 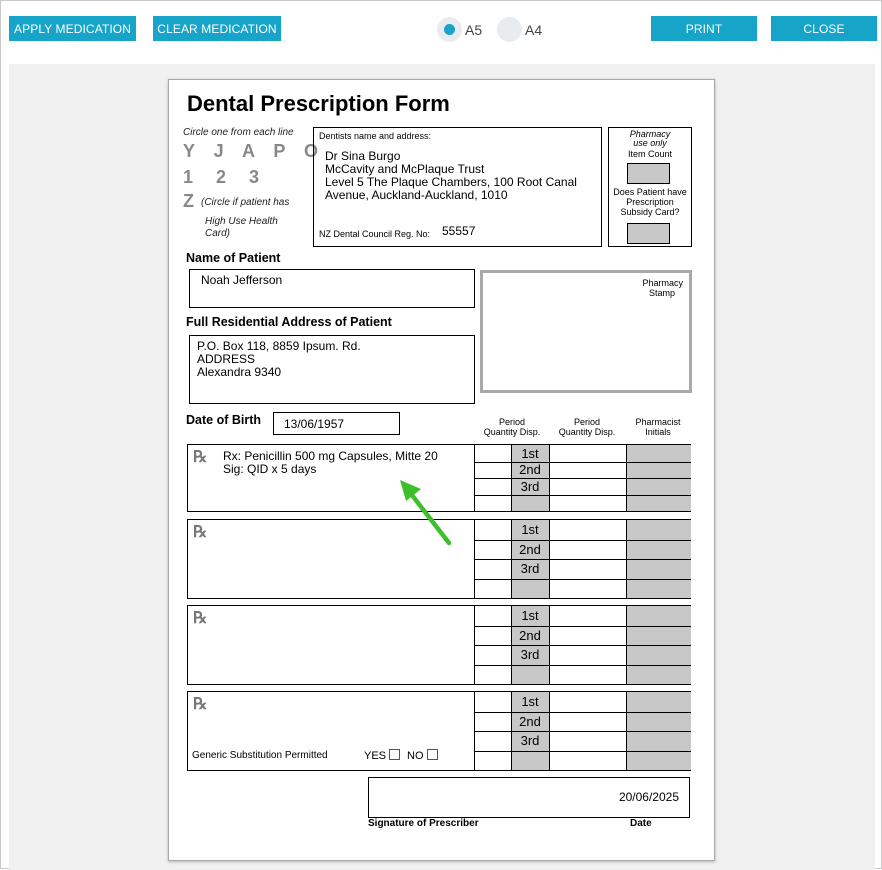 I want to click on pharmacy-stamp-box: Pharmacy Stamp, so click(x=586, y=331).